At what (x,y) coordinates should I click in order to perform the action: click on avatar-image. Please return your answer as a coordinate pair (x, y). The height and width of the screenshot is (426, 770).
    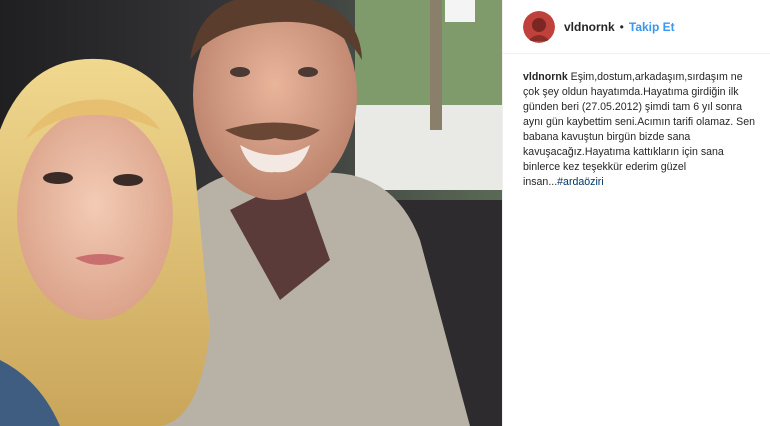
    Looking at the image, I should click on (539, 26).